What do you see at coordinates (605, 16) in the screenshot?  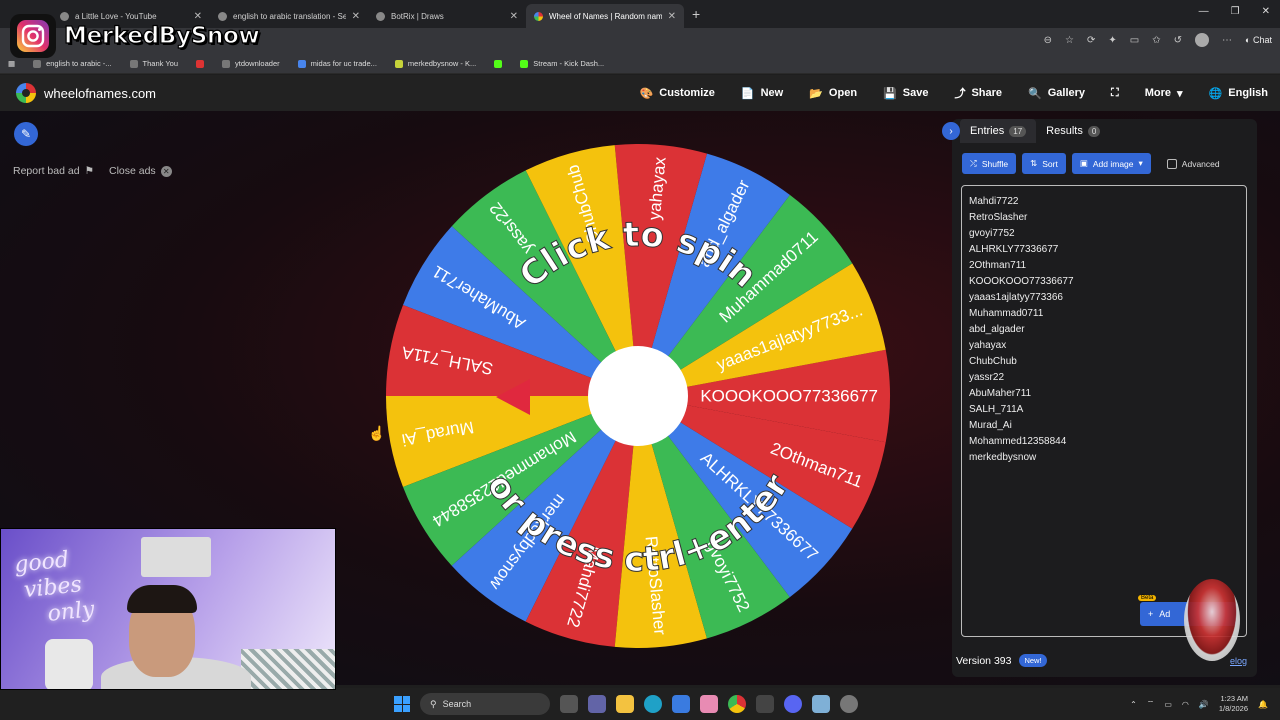 I see `browser-tab-active: Wheel of Names | Random name ✕` at bounding box center [605, 16].